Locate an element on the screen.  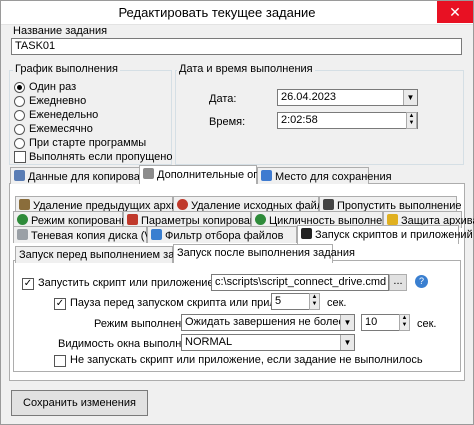
refresh-icon is located at coordinates (260, 219).